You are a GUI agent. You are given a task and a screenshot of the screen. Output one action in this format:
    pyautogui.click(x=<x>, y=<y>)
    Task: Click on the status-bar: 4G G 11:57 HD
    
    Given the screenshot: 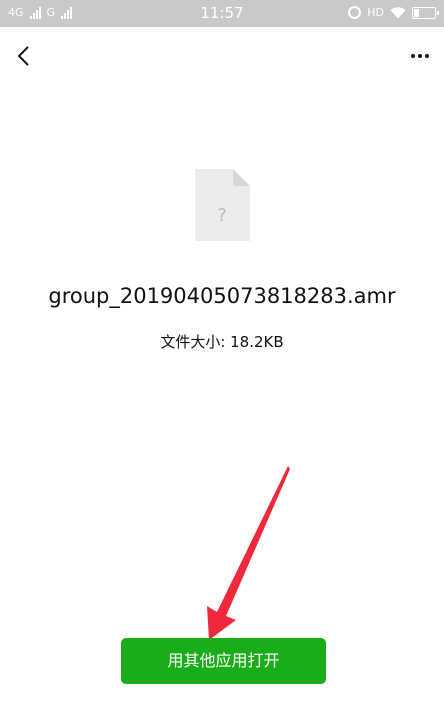 What is the action you would take?
    pyautogui.click(x=222, y=13)
    